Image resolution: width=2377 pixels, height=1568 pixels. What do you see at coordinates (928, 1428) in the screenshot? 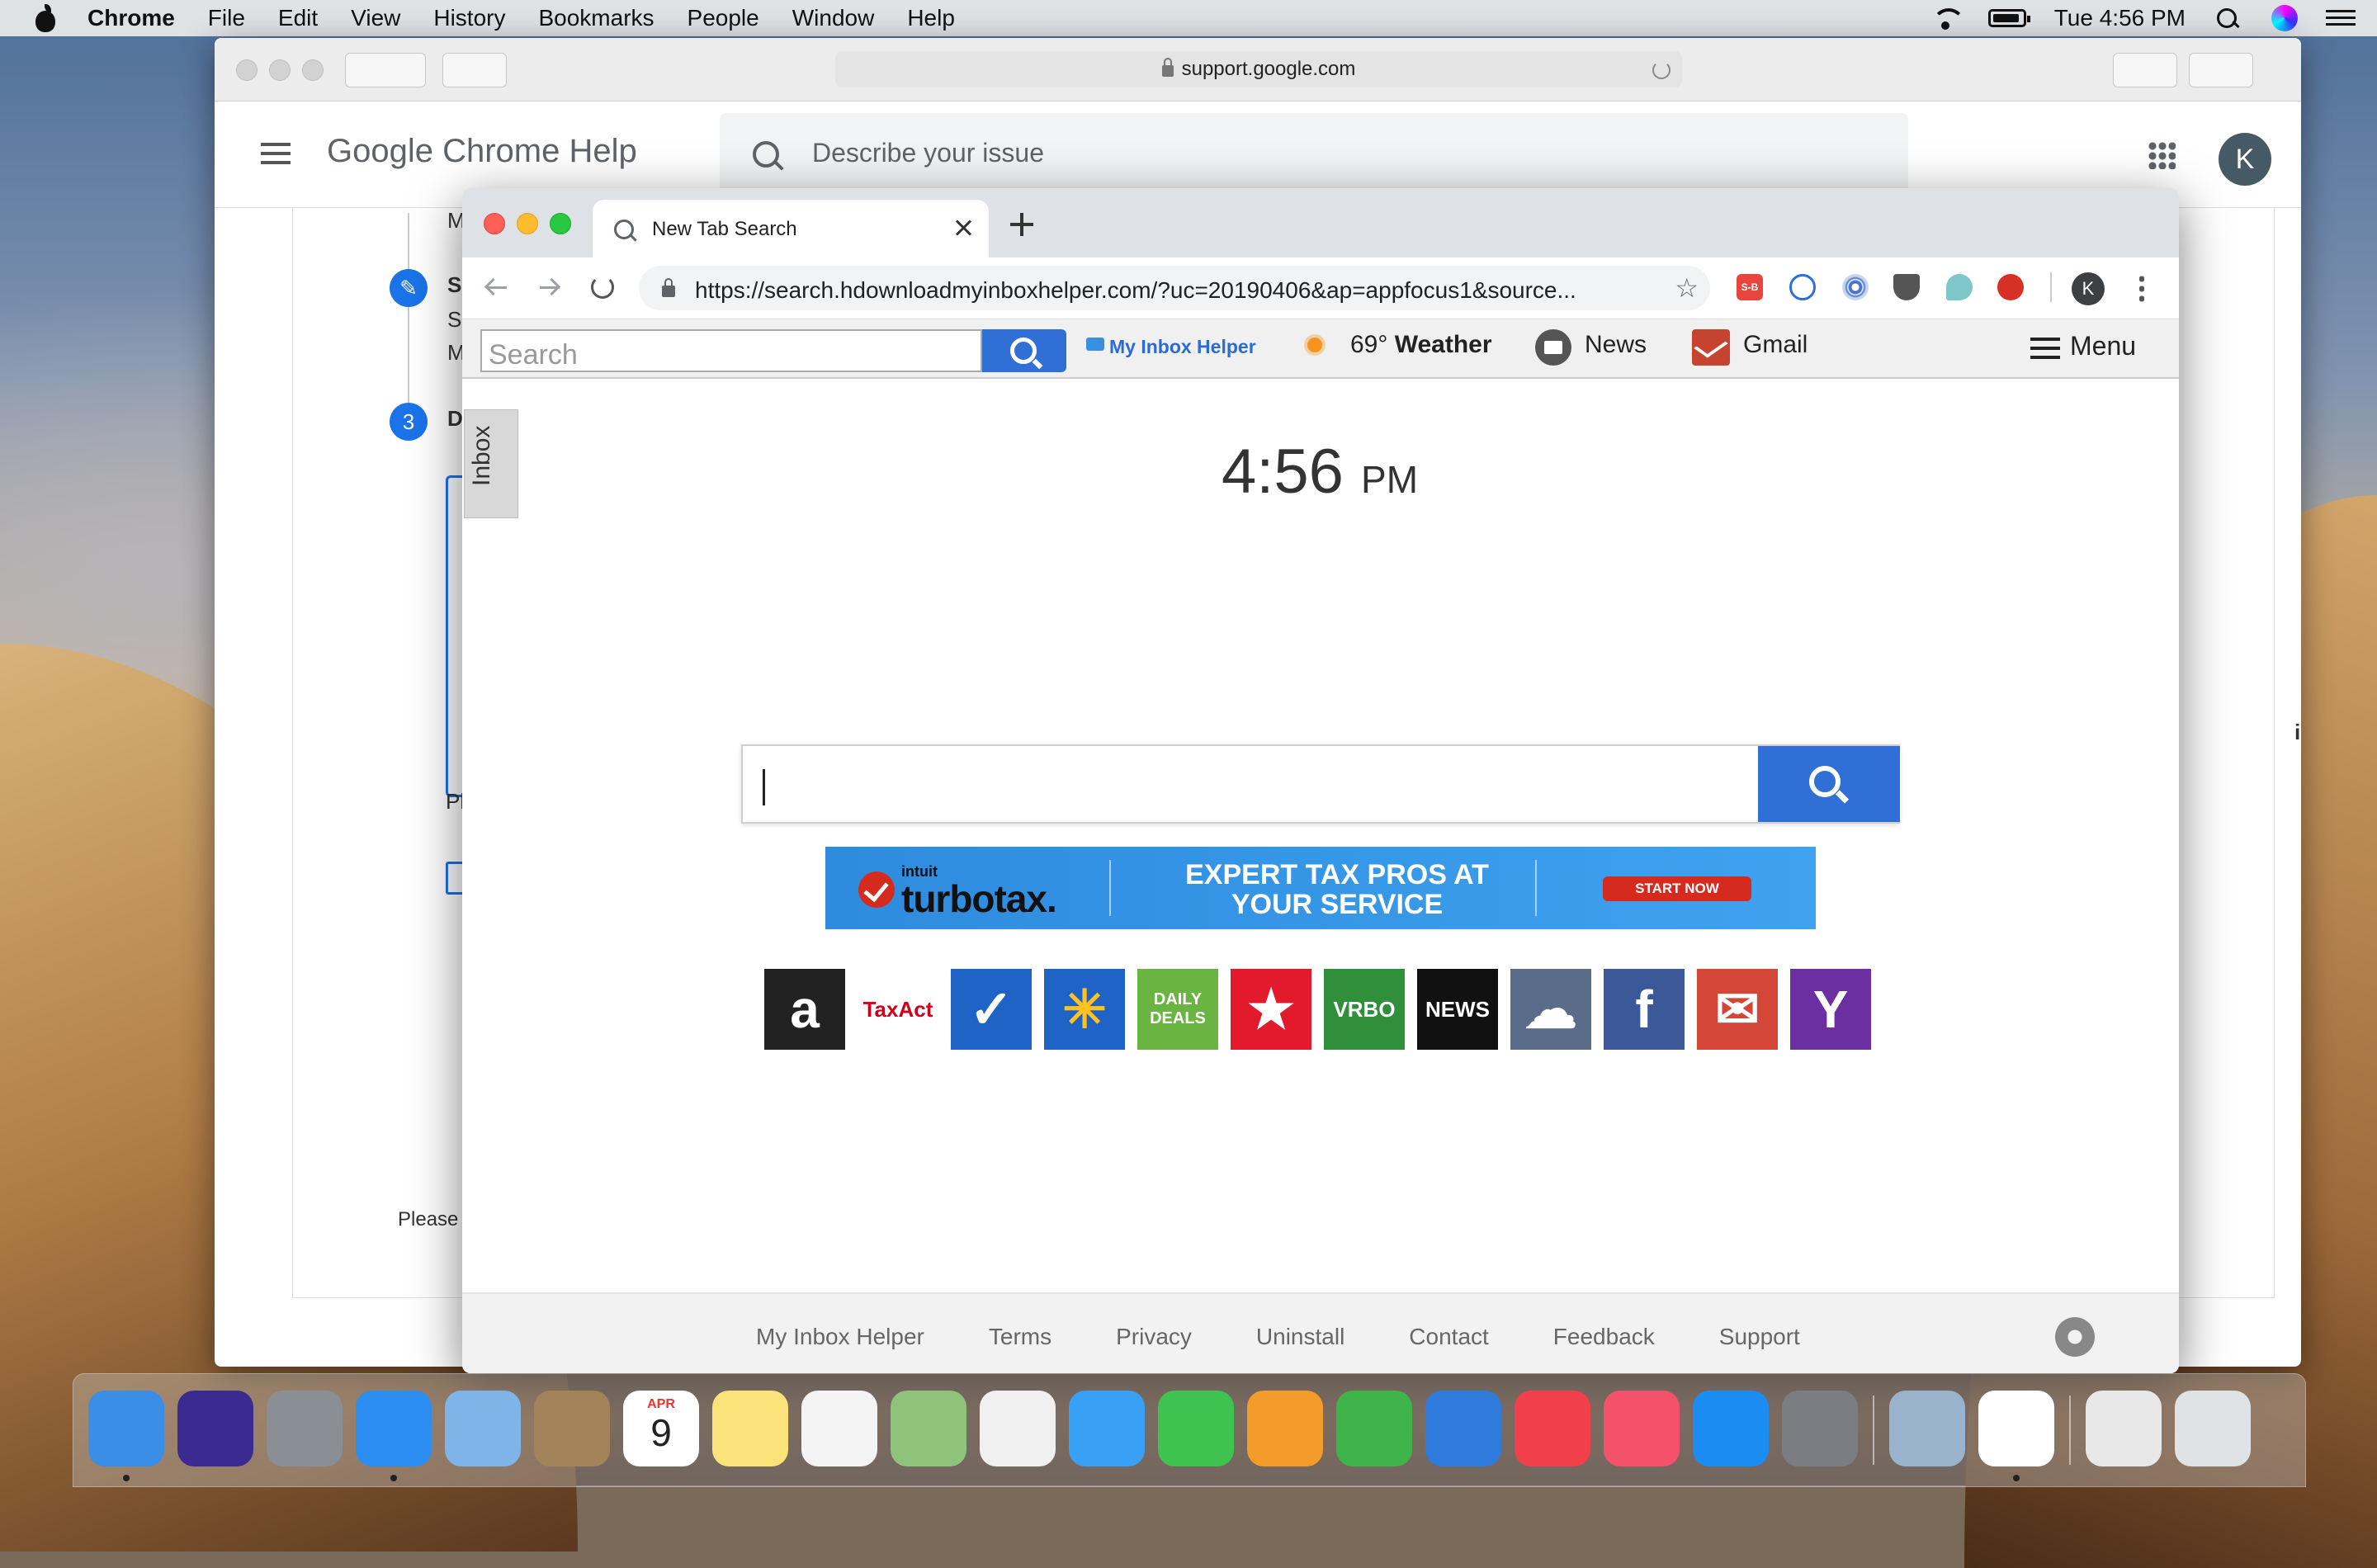
I see `maps-icon` at bounding box center [928, 1428].